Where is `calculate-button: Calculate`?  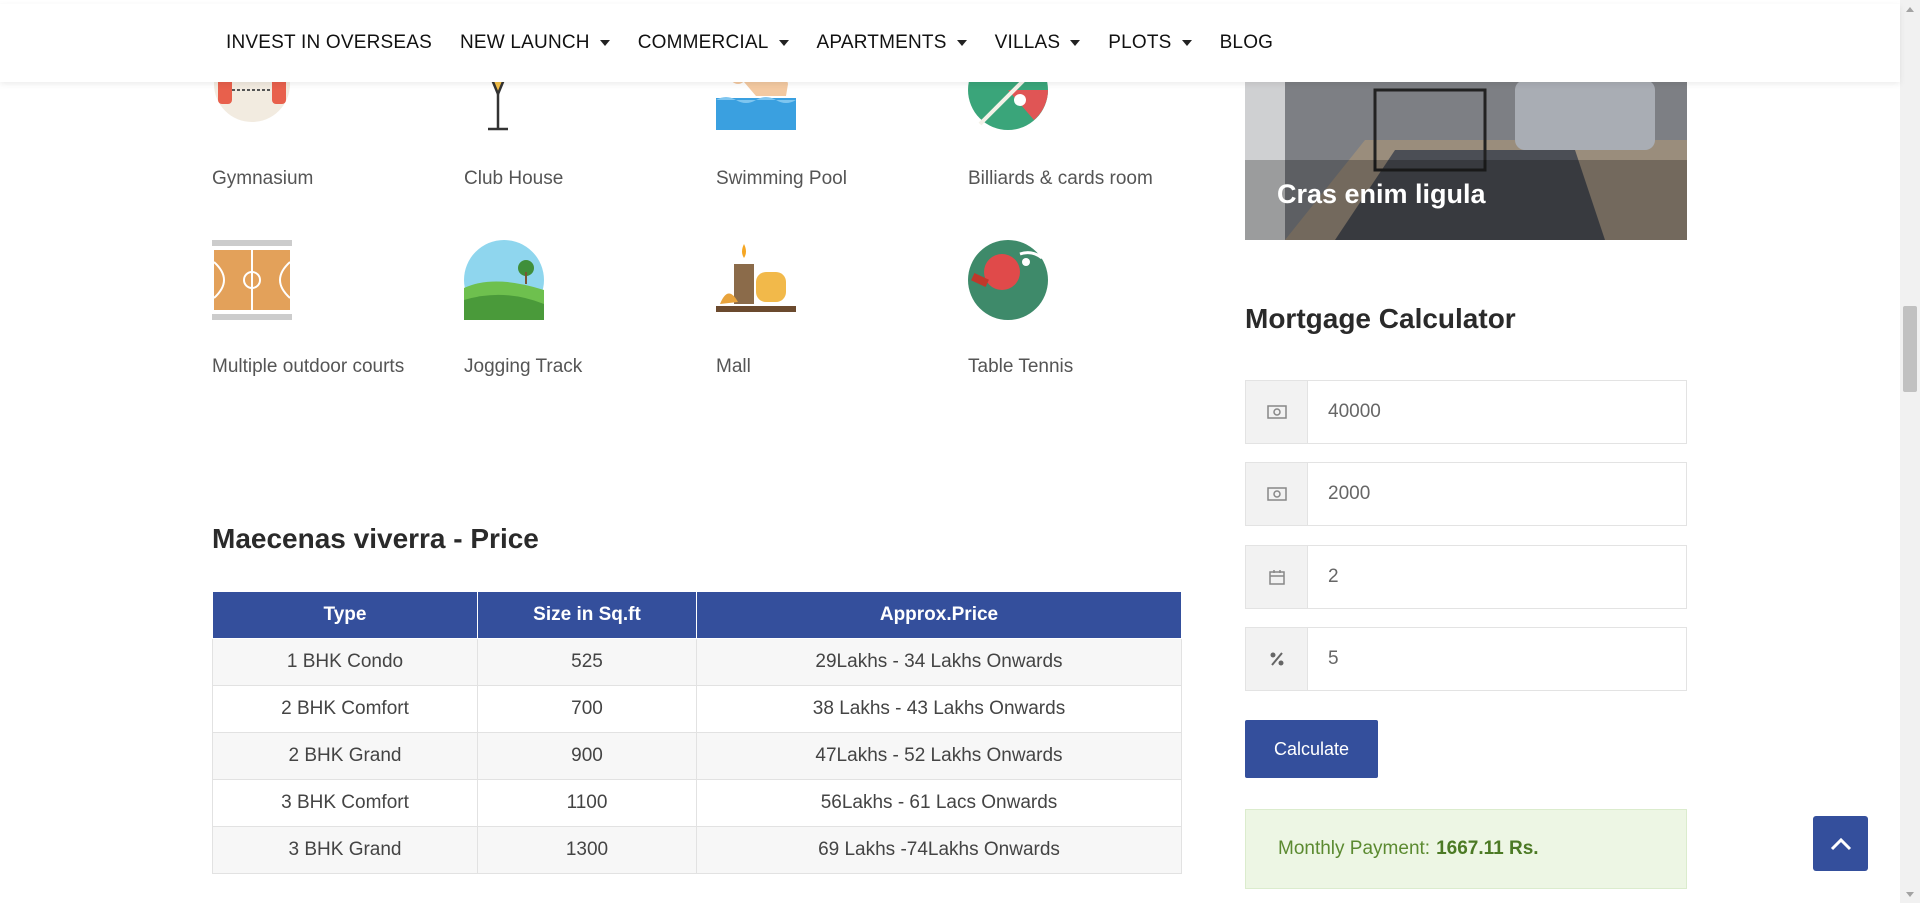 calculate-button: Calculate is located at coordinates (1311, 749).